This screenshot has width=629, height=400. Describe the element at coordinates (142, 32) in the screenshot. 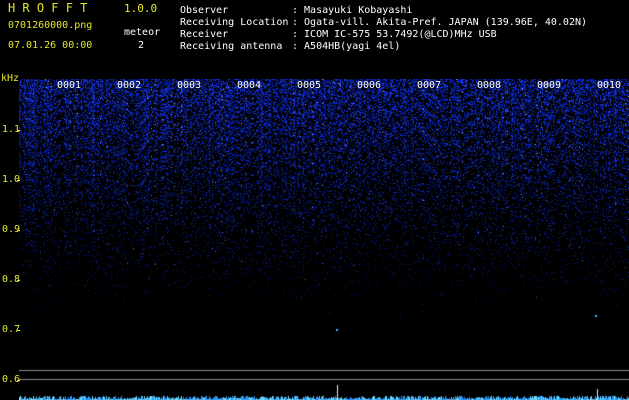

I see `meteor-label: meteor` at that location.